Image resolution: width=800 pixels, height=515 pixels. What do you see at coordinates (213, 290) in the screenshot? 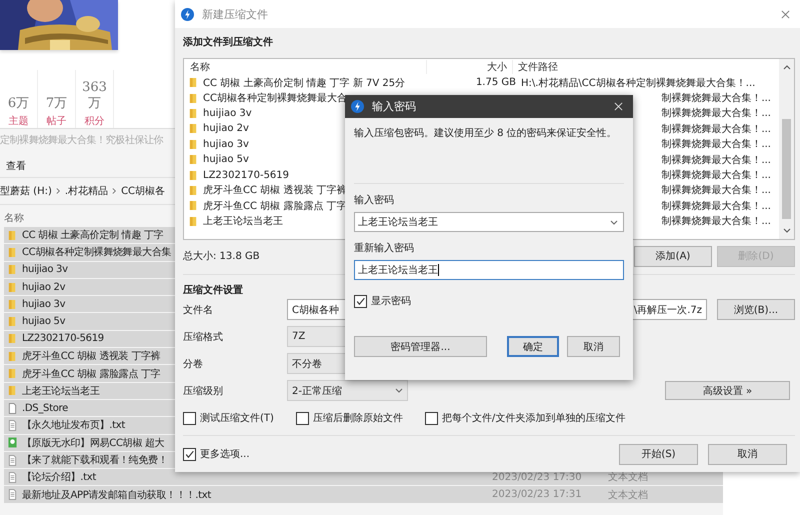
I see `section-title: 压缩文件设置` at bounding box center [213, 290].